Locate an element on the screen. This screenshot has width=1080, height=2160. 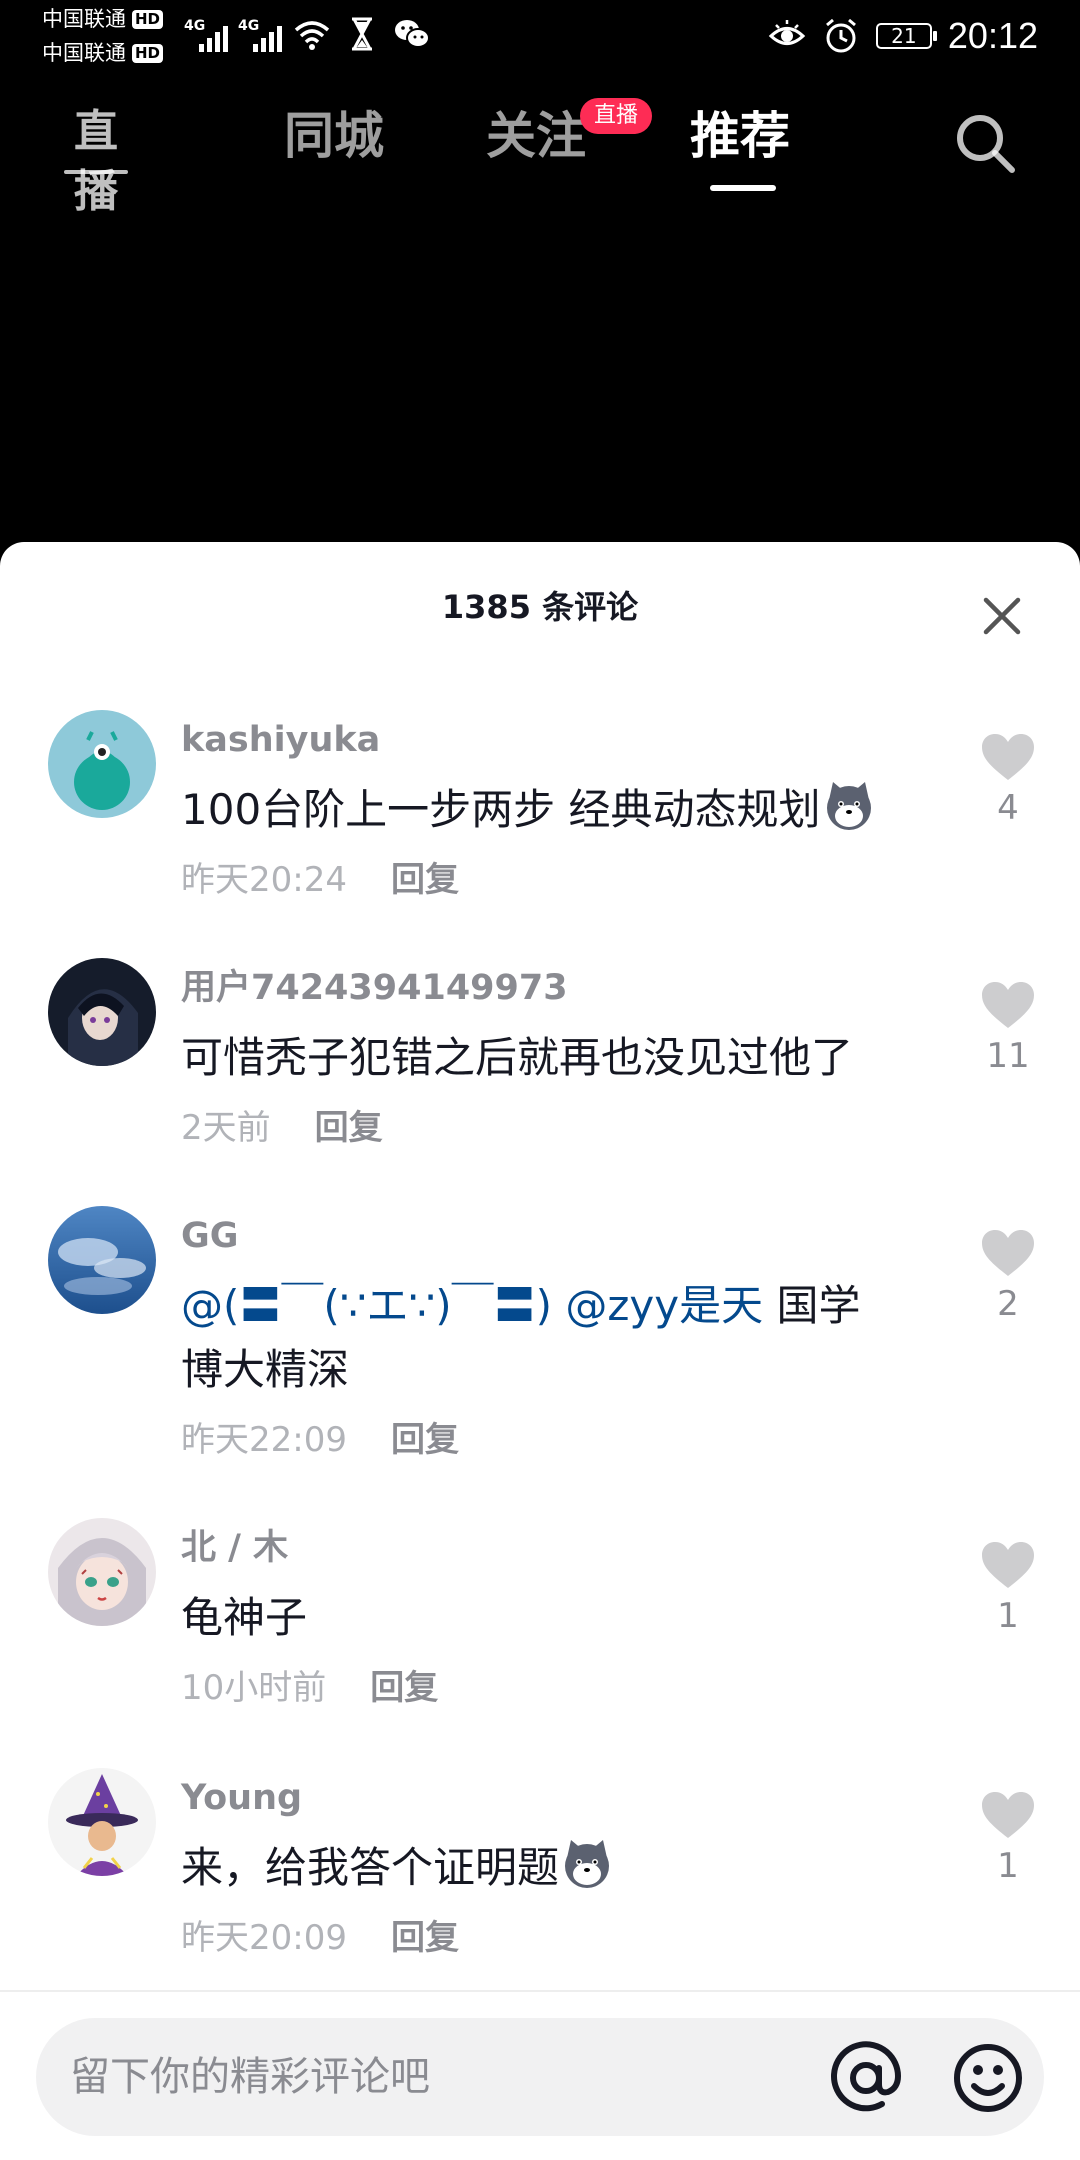
carrier-2: 中国联通 HD is located at coordinates (103, 53).